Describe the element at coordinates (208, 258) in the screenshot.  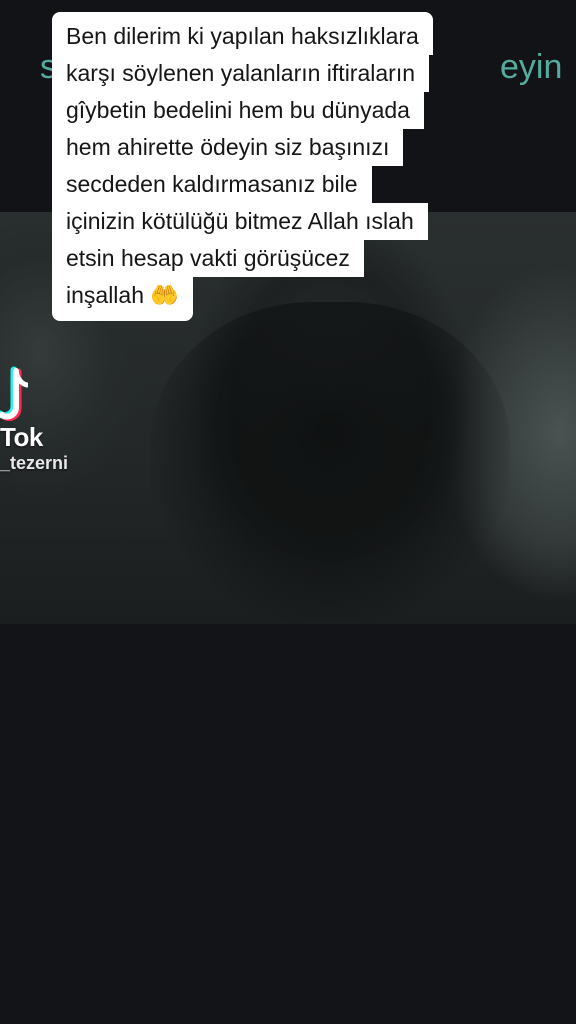
I see `caption-line: etsin hesap vakti görüşücez` at that location.